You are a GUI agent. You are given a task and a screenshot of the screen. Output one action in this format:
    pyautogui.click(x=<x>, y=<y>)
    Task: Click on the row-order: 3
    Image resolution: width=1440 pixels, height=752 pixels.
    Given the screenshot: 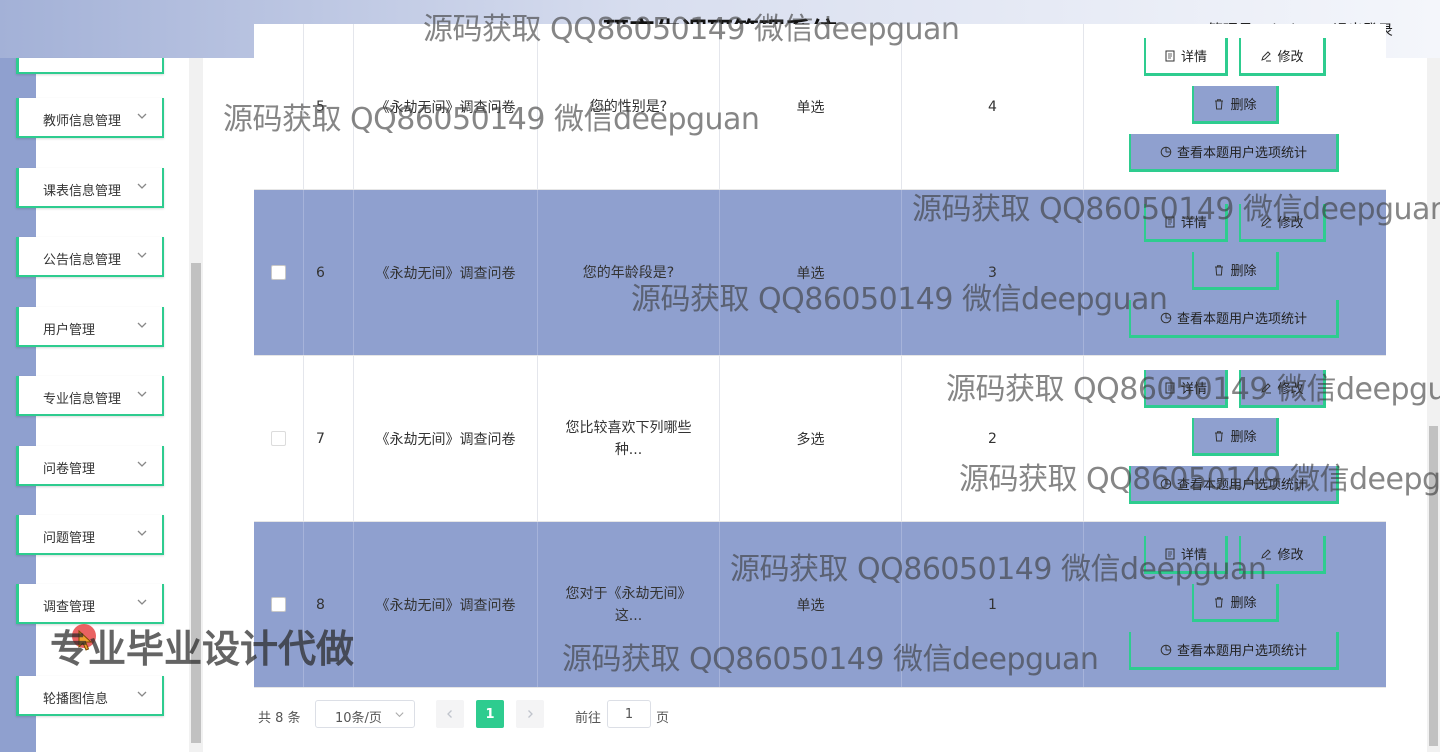 What is the action you would take?
    pyautogui.click(x=993, y=272)
    